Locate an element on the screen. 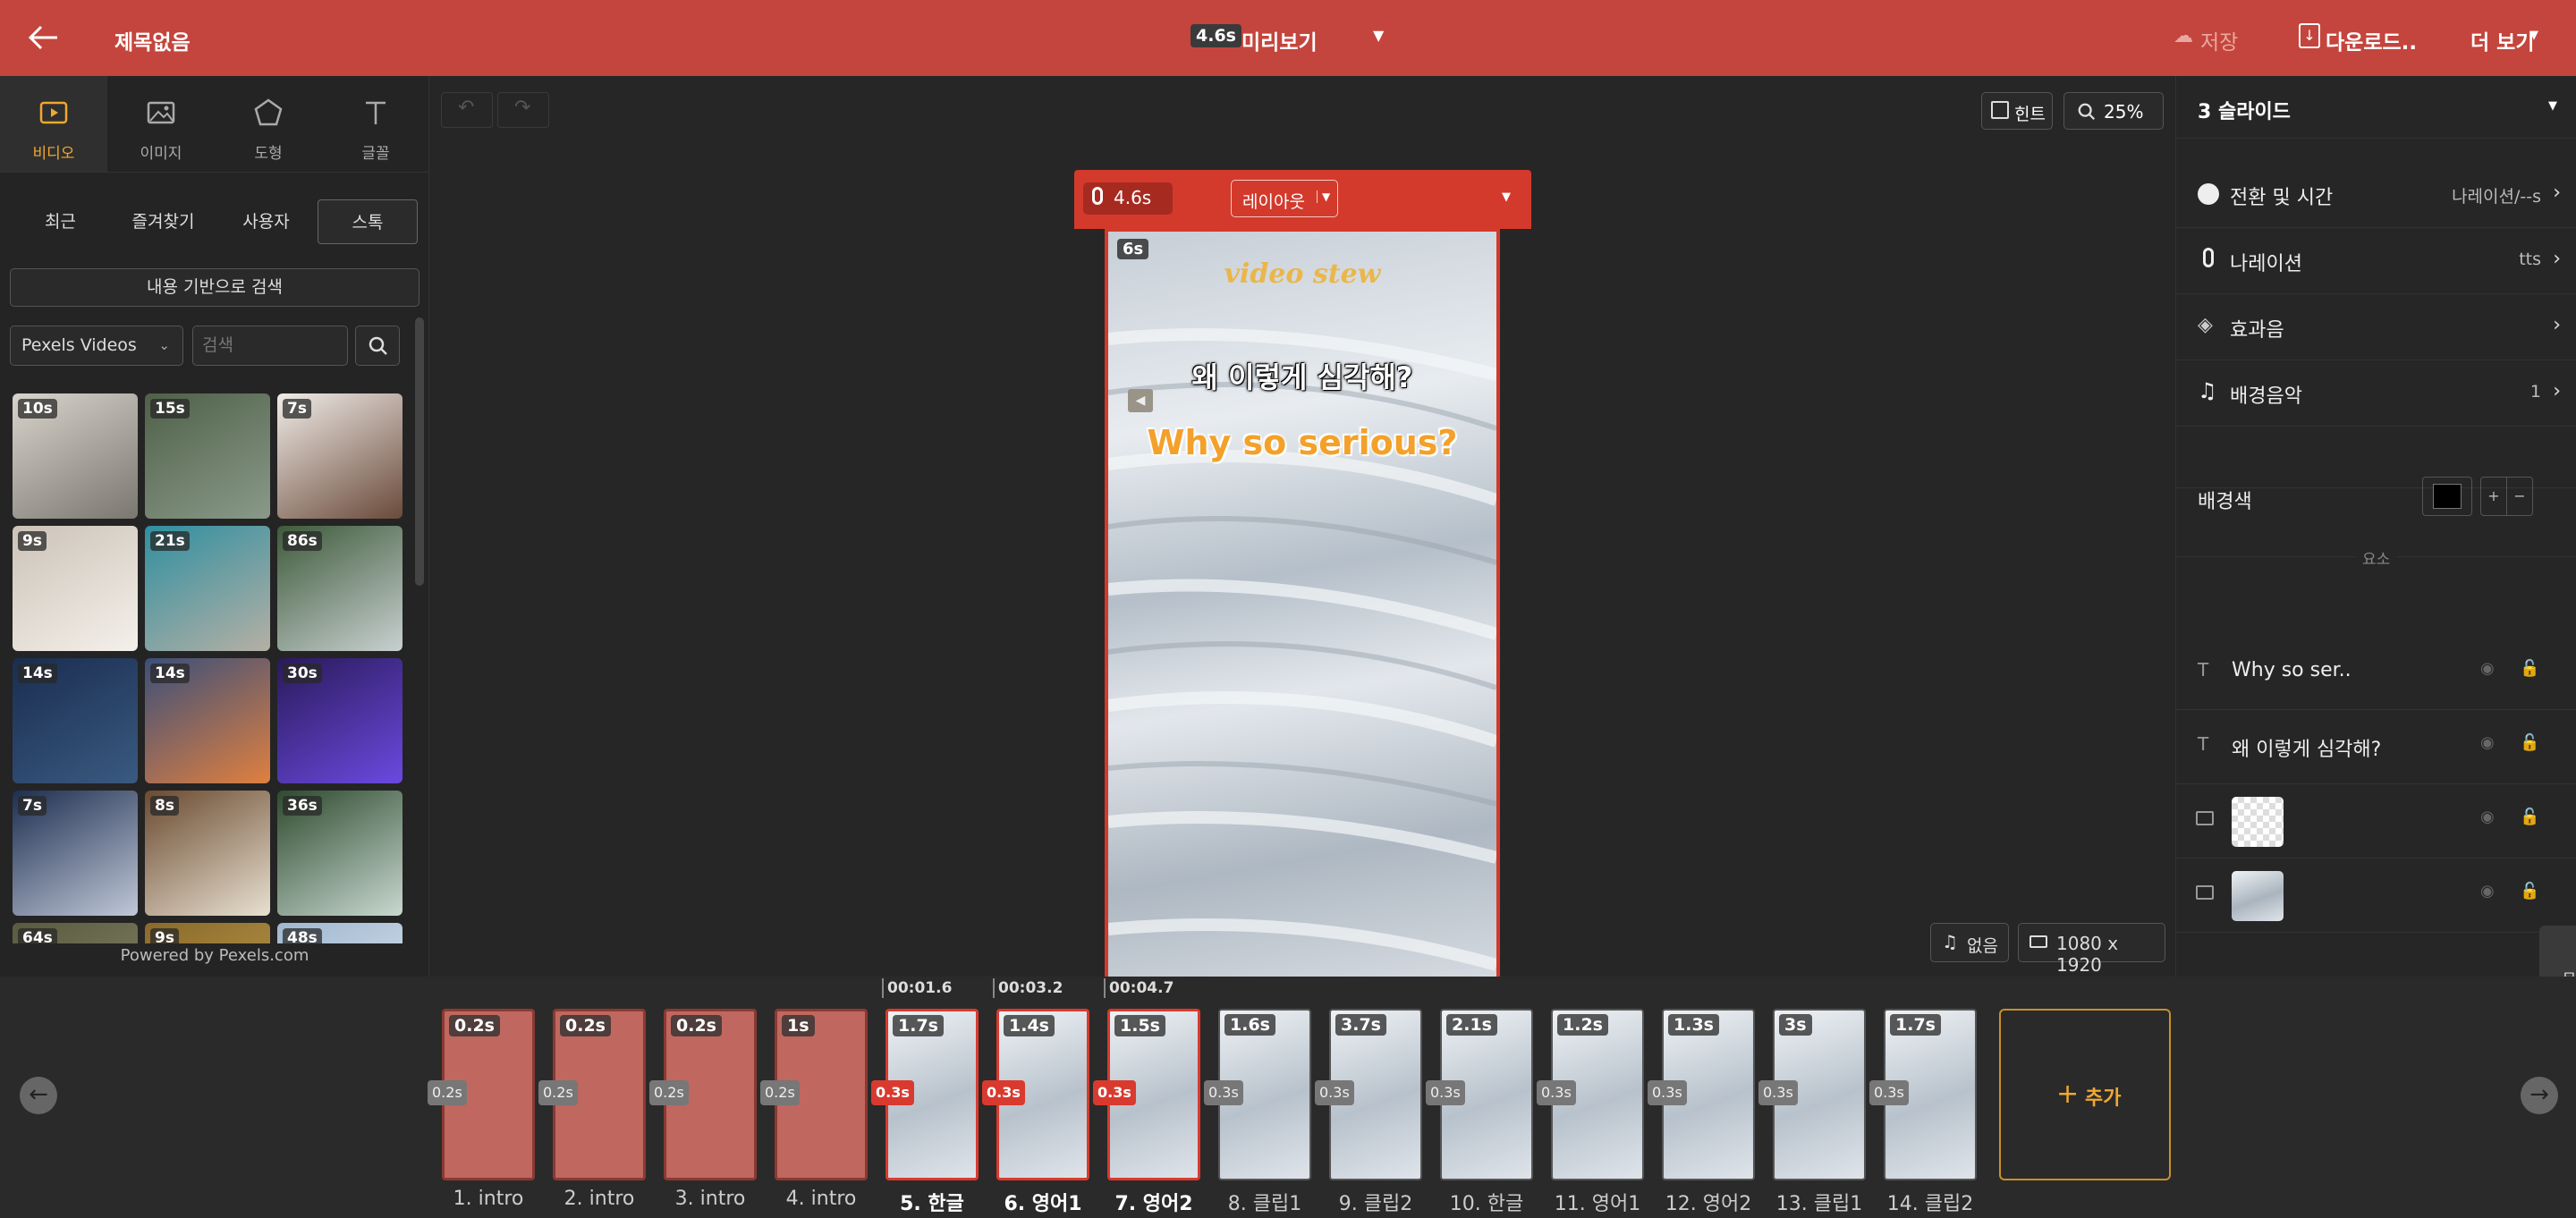  search-input is located at coordinates (270, 346).